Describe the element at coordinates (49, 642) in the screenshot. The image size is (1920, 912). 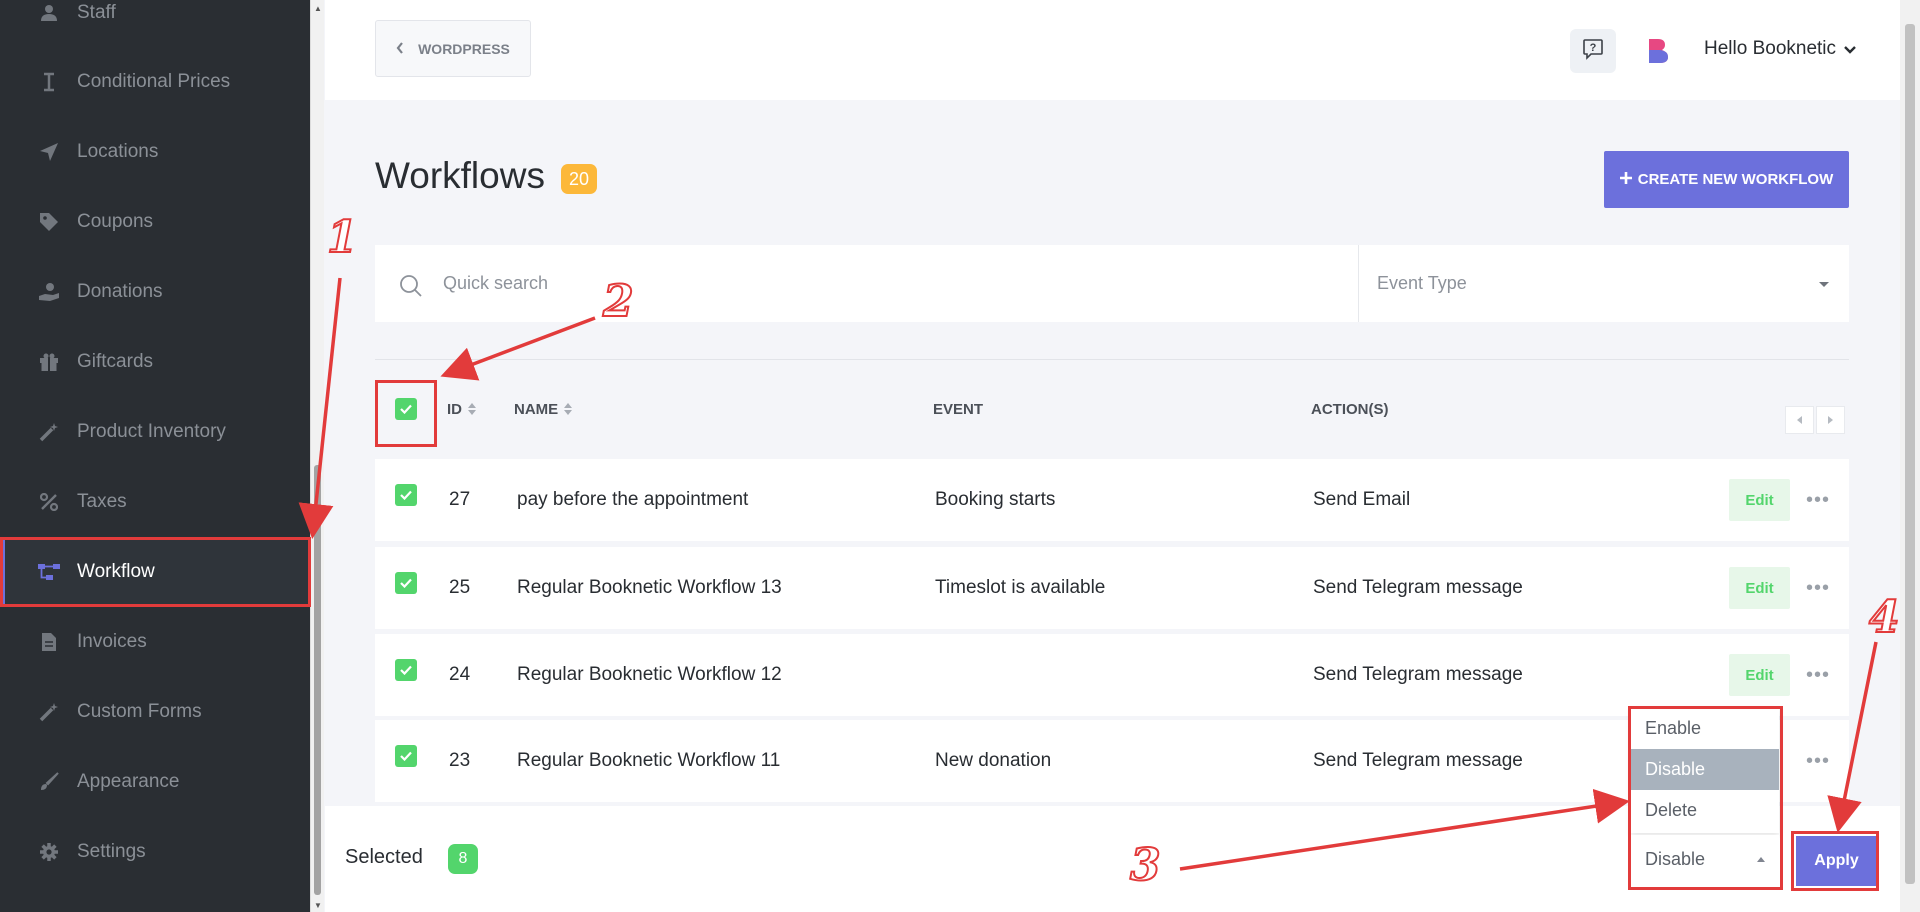
I see `file-icon` at that location.